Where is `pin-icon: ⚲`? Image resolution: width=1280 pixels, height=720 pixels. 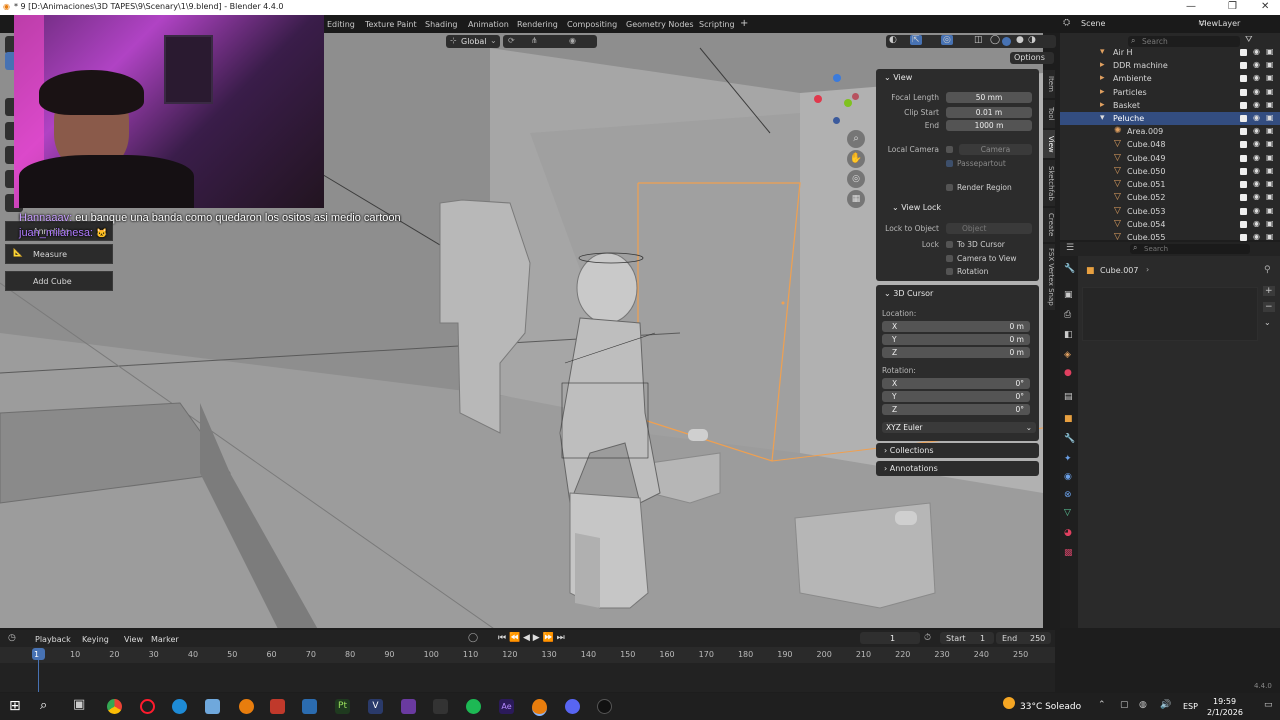
pin-icon: ⚲ is located at coordinates (1267, 270).